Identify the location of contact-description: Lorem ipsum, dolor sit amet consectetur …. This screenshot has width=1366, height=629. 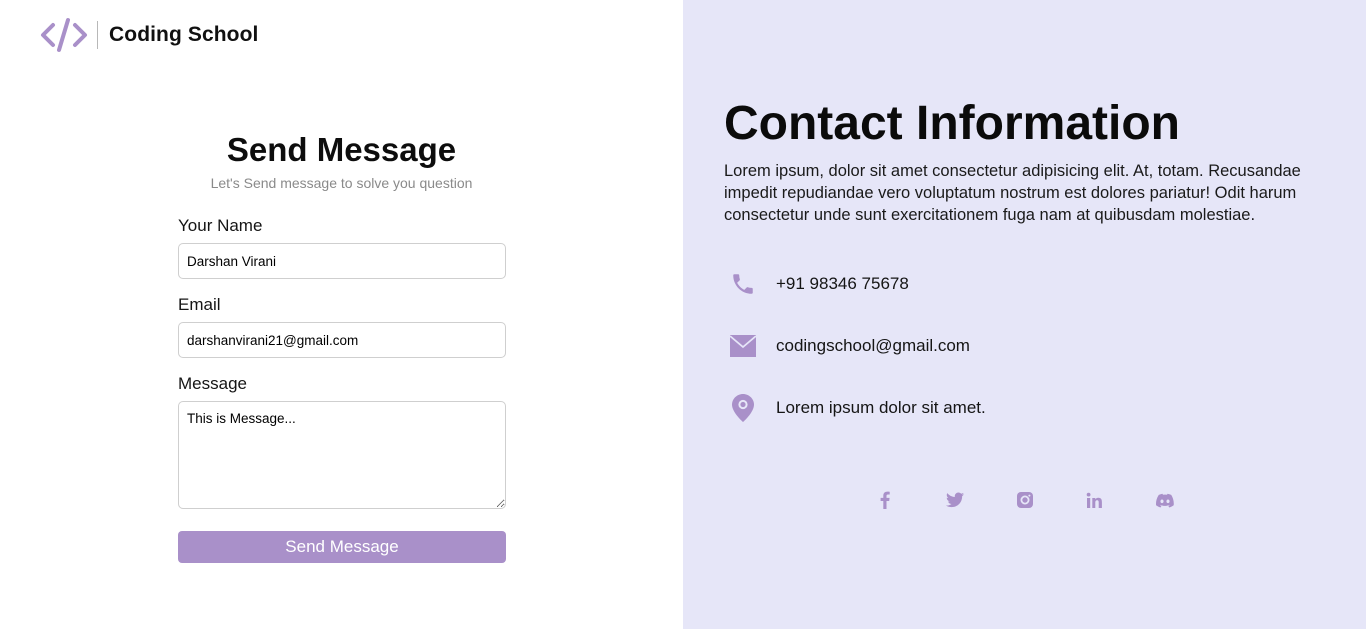
(1012, 193).